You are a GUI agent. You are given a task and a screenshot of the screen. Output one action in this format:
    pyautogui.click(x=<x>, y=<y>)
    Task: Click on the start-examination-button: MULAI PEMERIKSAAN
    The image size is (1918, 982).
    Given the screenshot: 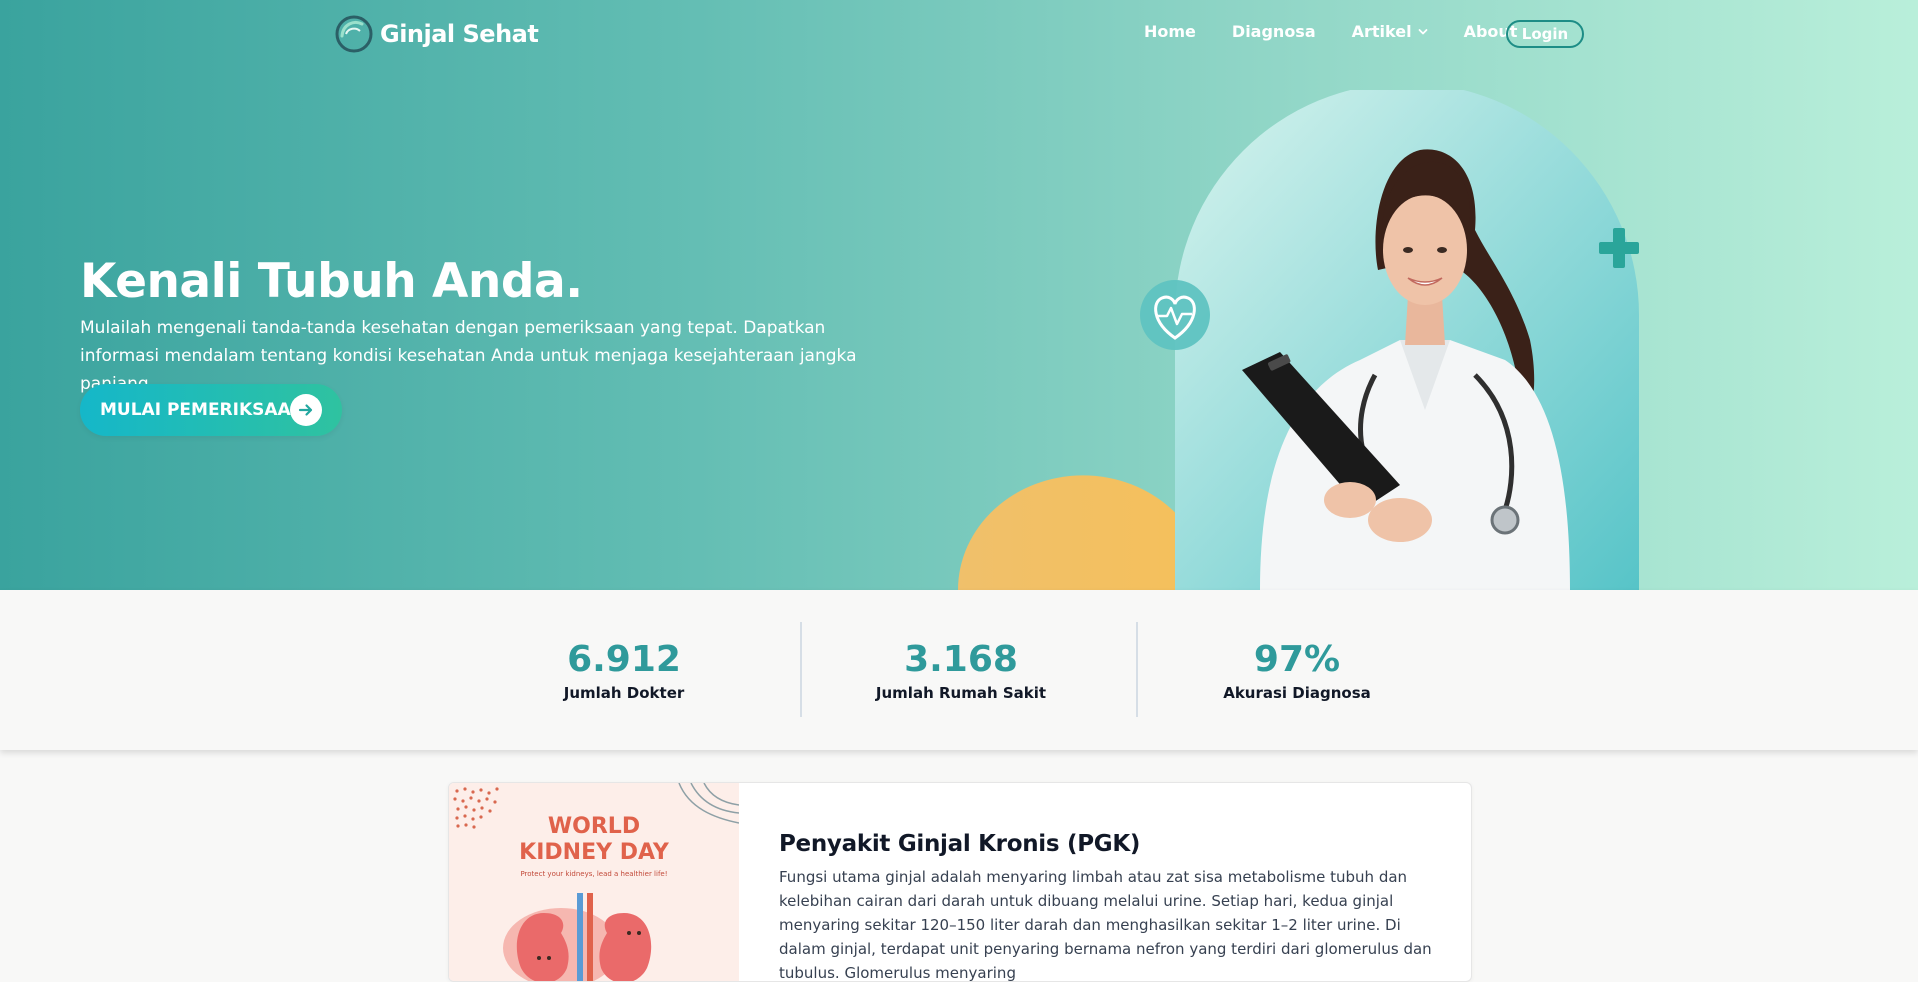 What is the action you would take?
    pyautogui.click(x=211, y=410)
    